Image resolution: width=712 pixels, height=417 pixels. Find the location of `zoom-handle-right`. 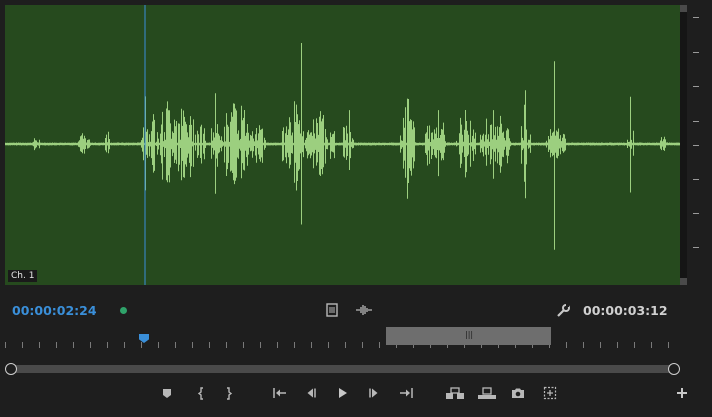

zoom-handle-right is located at coordinates (674, 369).